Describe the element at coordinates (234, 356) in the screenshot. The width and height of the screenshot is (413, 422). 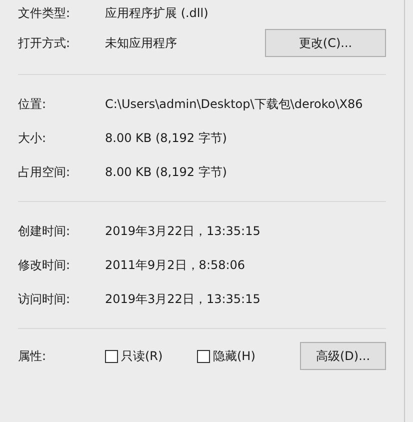
I see `checkbox-label: 隐藏(H)` at that location.